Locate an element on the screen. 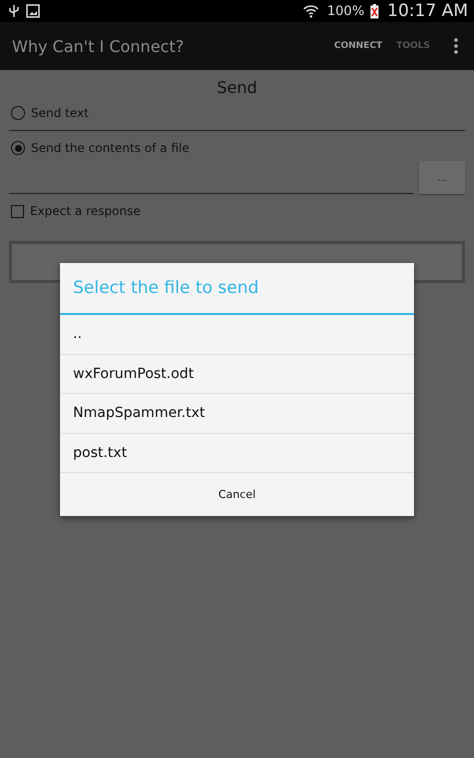  file-list-item: .. is located at coordinates (237, 334).